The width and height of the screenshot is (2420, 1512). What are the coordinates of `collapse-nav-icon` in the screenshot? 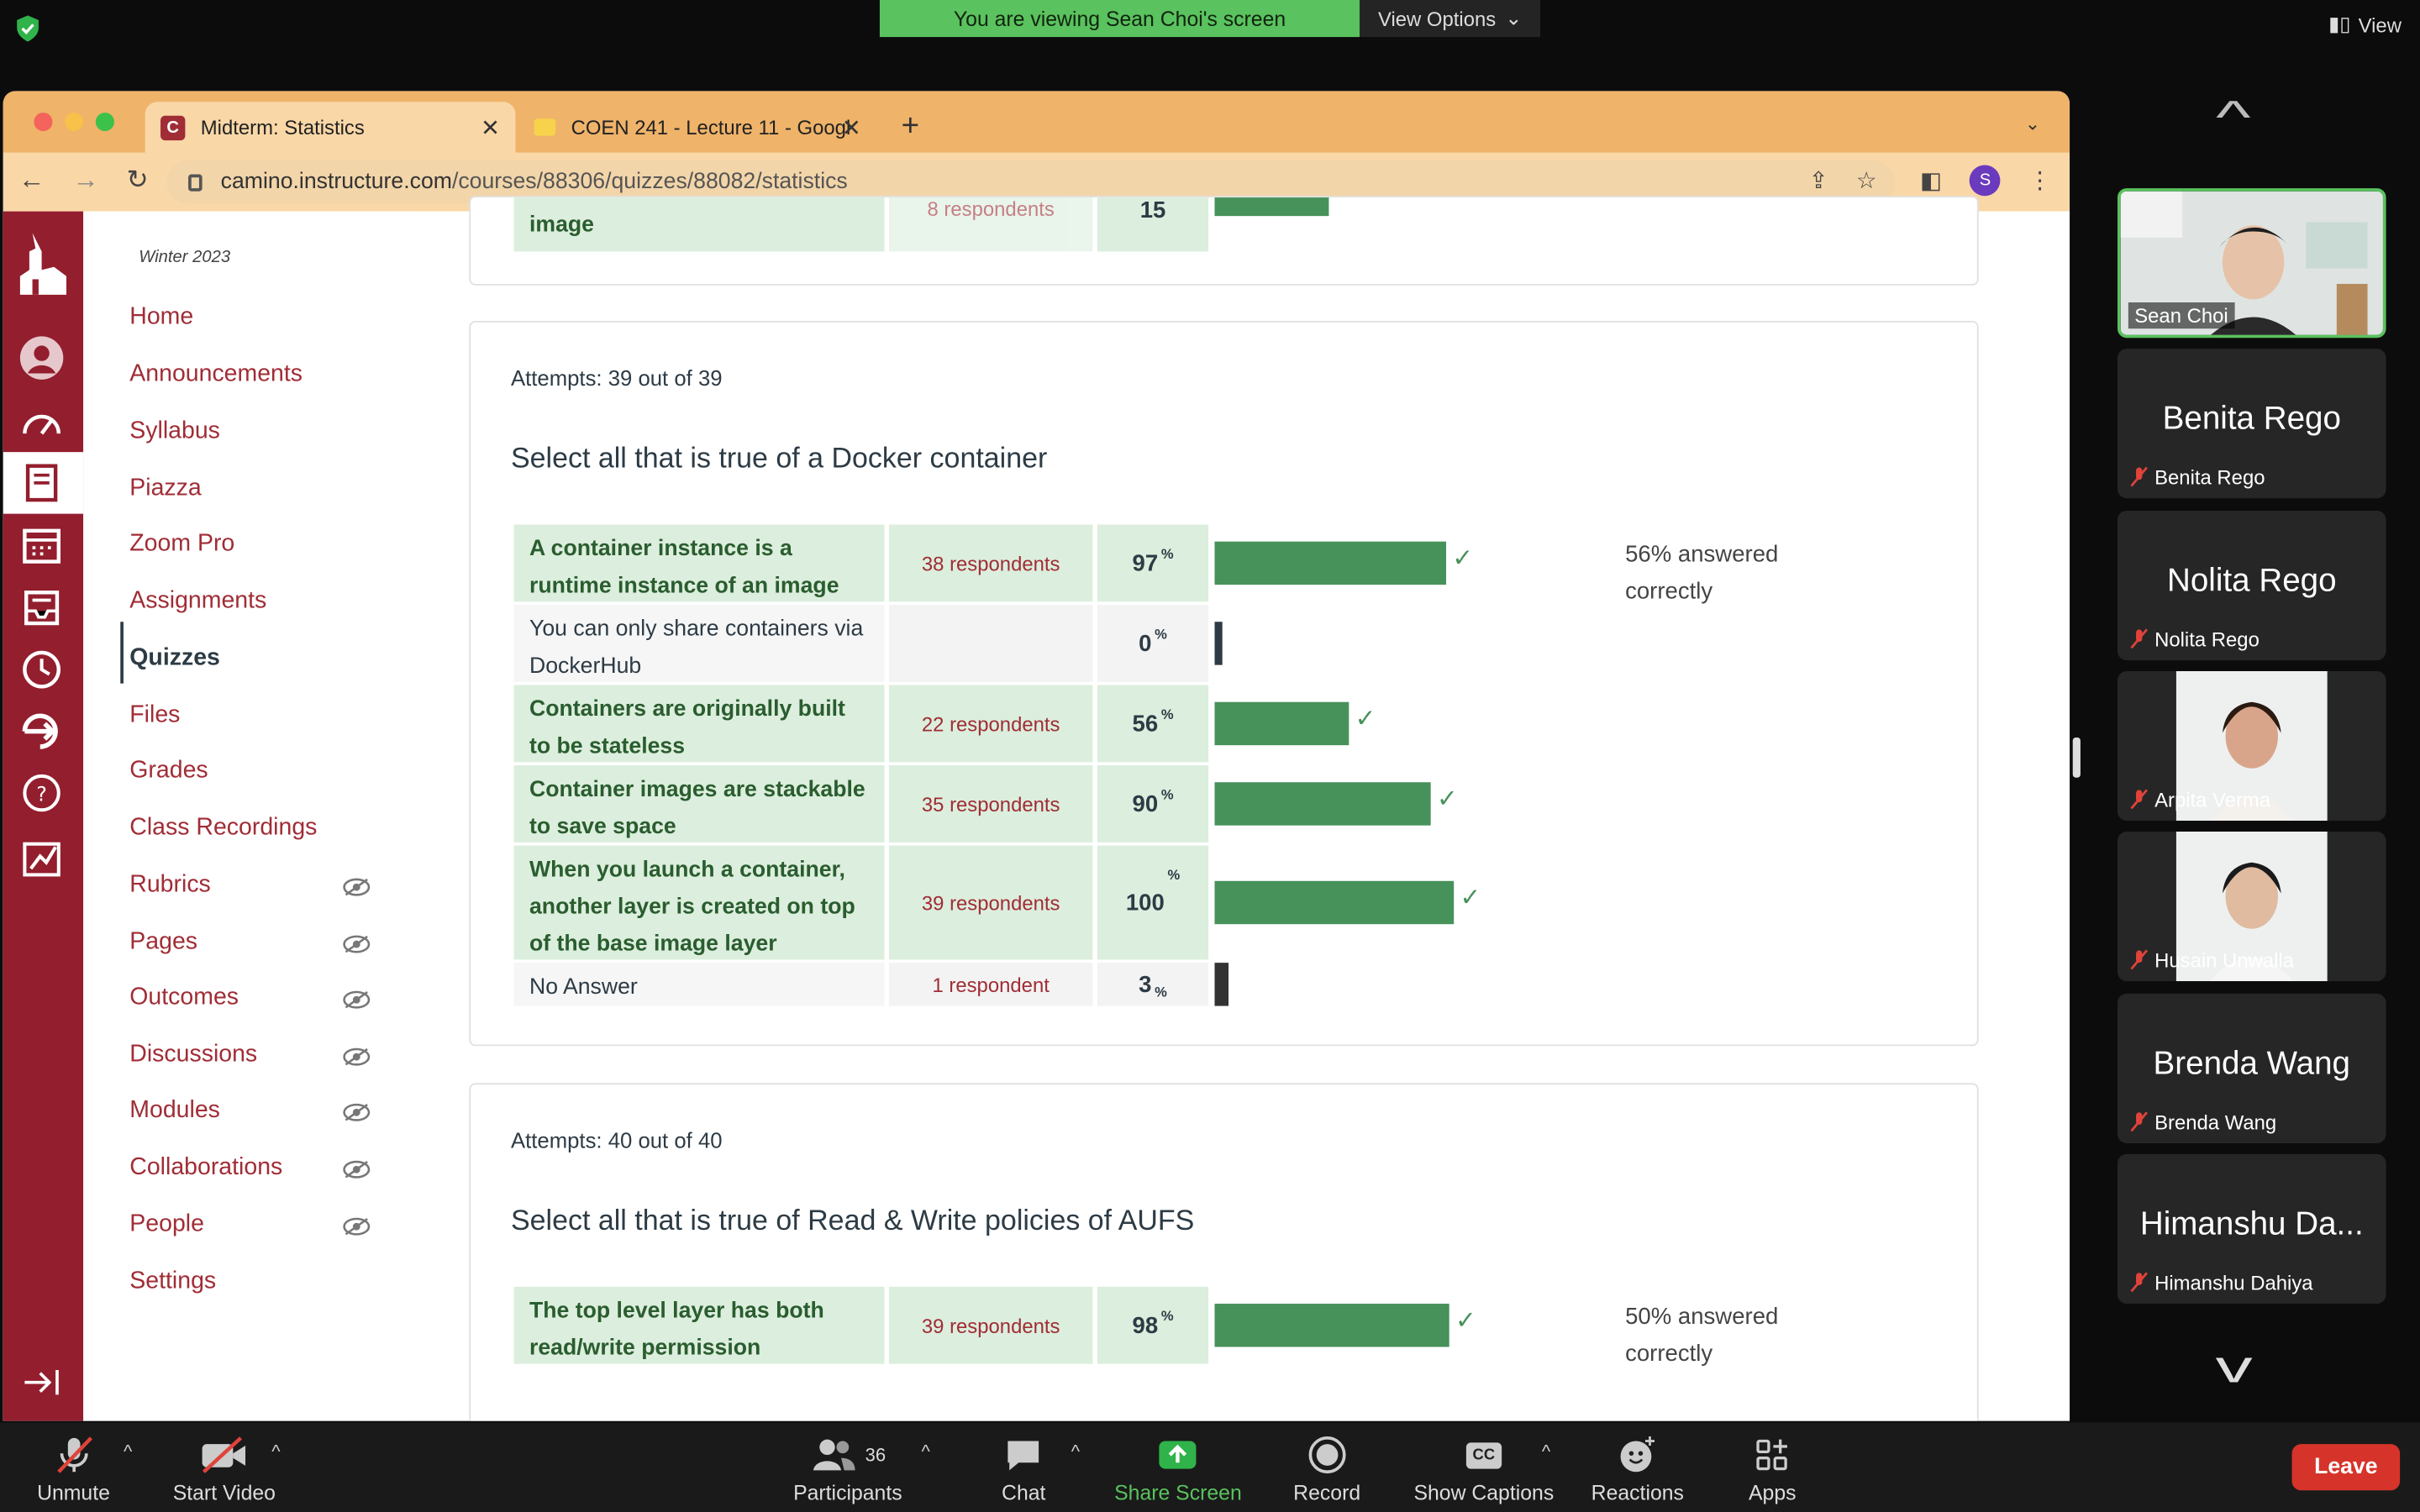 It's located at (41, 1382).